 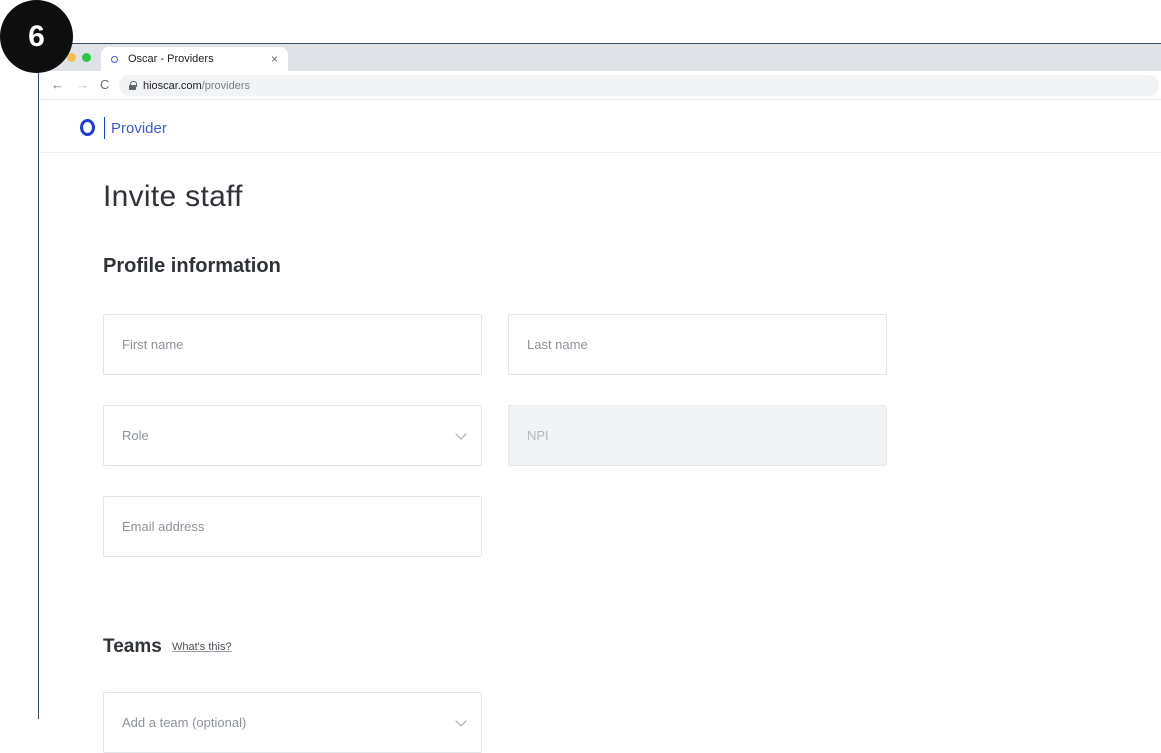 I want to click on browser-tab-oscar-providers: Oscar - Providers ×, so click(x=194, y=59).